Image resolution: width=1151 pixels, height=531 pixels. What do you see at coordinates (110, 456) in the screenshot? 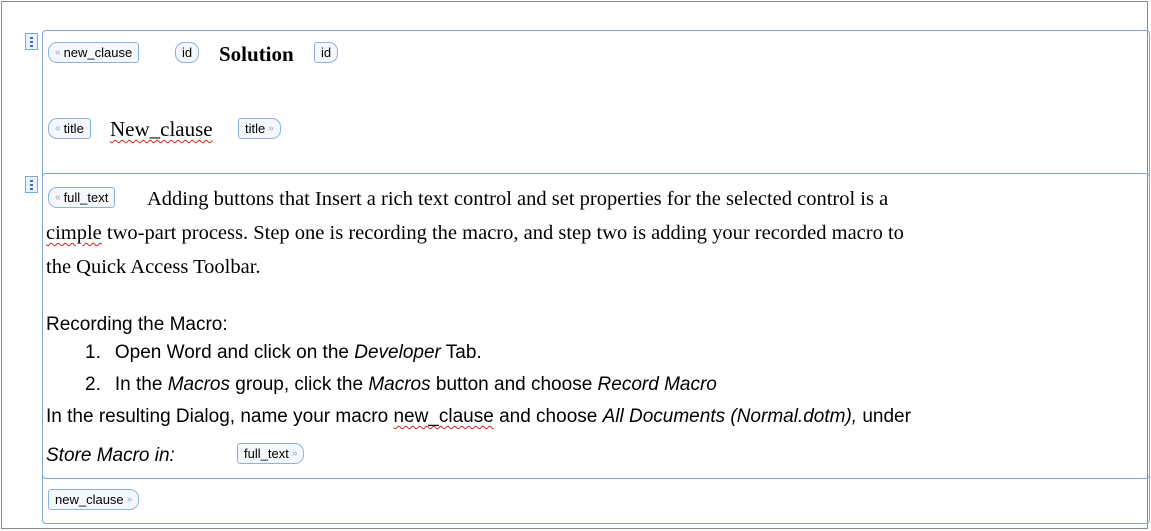
I see `store-macro-text: Store Macro in:` at bounding box center [110, 456].